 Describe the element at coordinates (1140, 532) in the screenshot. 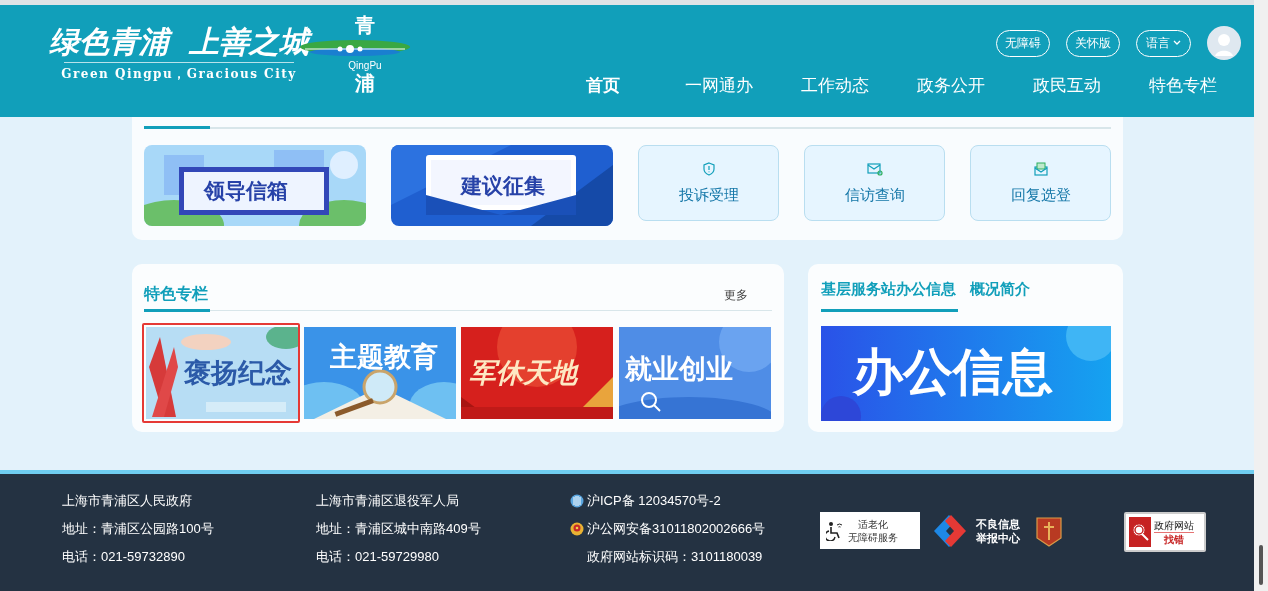

I see `magnifier-icon` at that location.